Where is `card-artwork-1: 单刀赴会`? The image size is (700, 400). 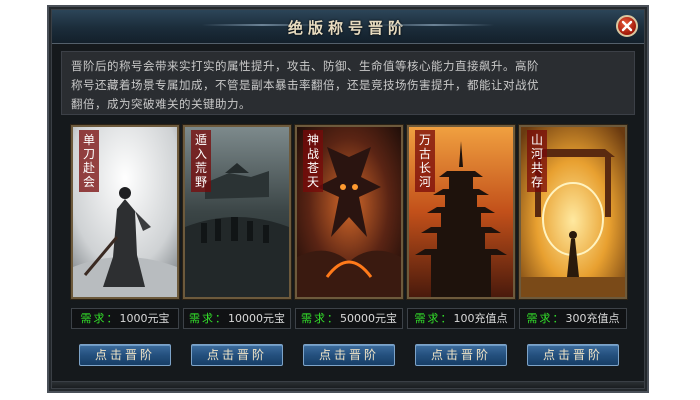 card-artwork-1: 单刀赴会 is located at coordinates (125, 212).